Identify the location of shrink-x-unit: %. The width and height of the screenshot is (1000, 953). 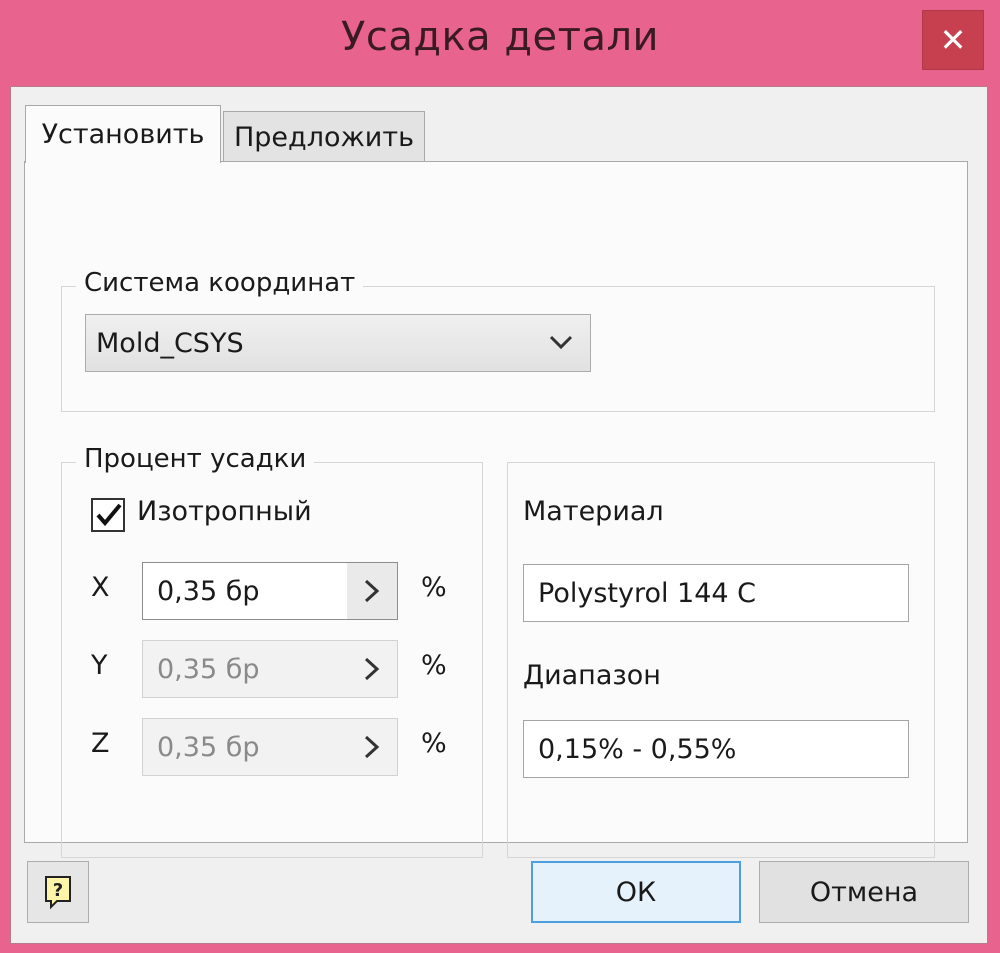
(434, 587).